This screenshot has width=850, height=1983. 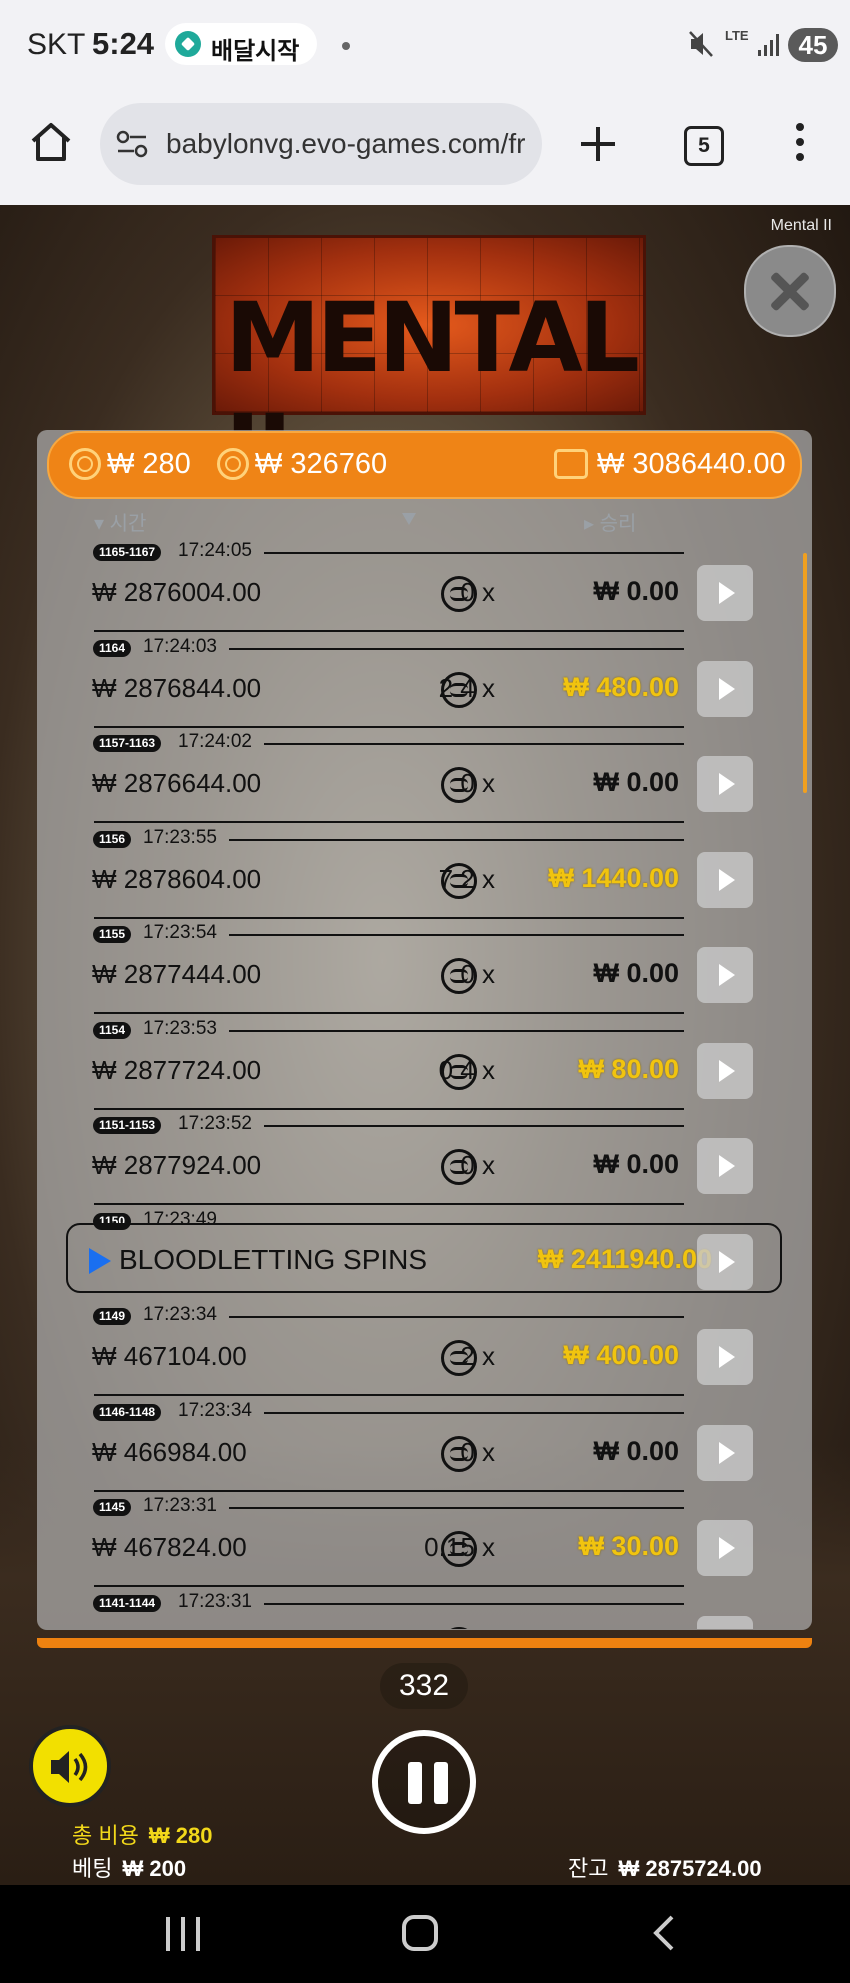 I want to click on close-history-button, so click(x=790, y=291).